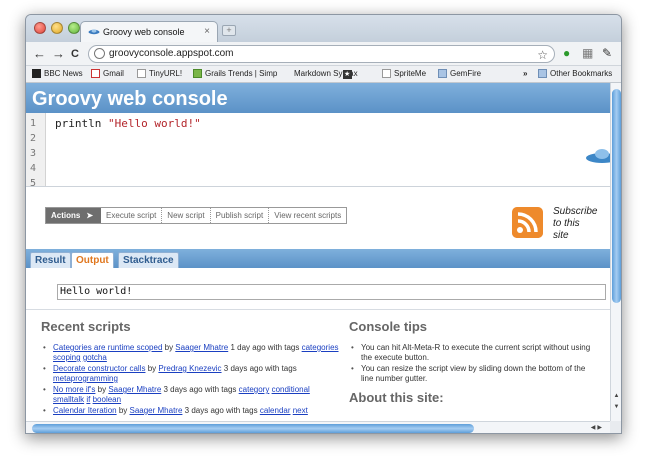 The image size is (647, 464). I want to click on browser-tab: Groovy web console ×, so click(149, 31).